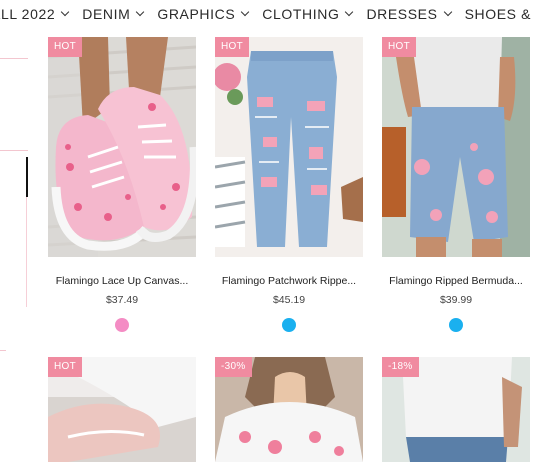  What do you see at coordinates (26, 252) in the screenshot?
I see `sidebar-scroll-track` at bounding box center [26, 252].